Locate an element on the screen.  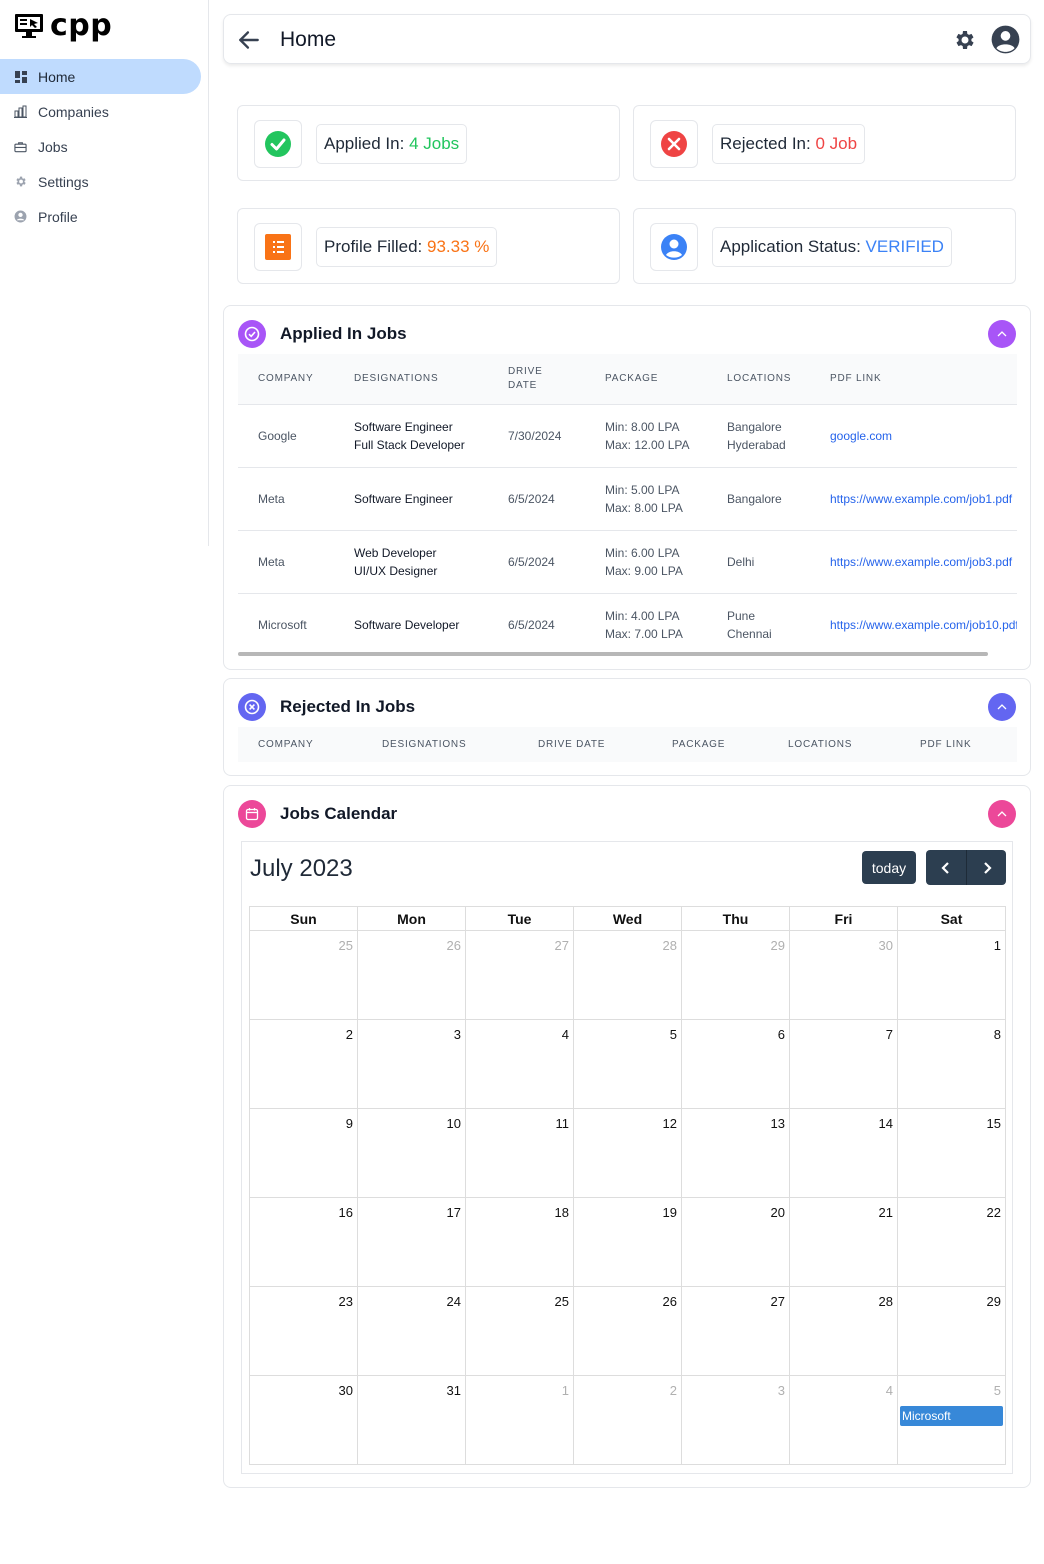
calendar-day-cell: 24 is located at coordinates (412, 1331).